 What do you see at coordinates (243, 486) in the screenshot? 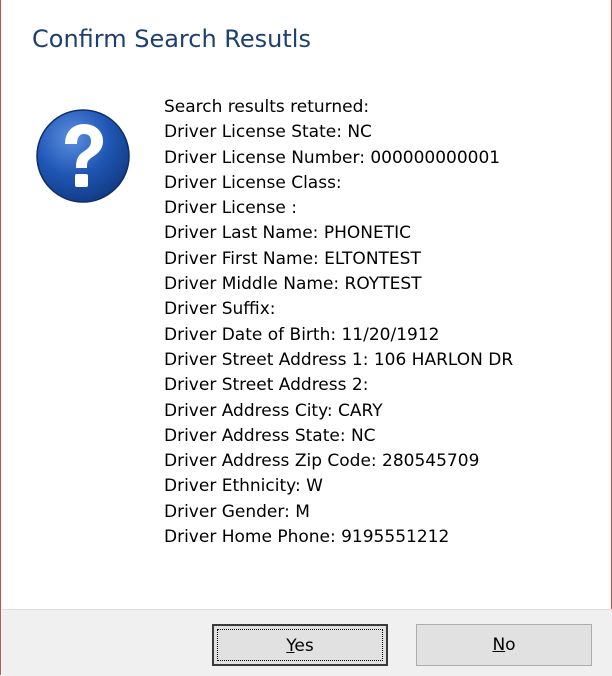
I see `message-line: Driver Ethnicity: W` at bounding box center [243, 486].